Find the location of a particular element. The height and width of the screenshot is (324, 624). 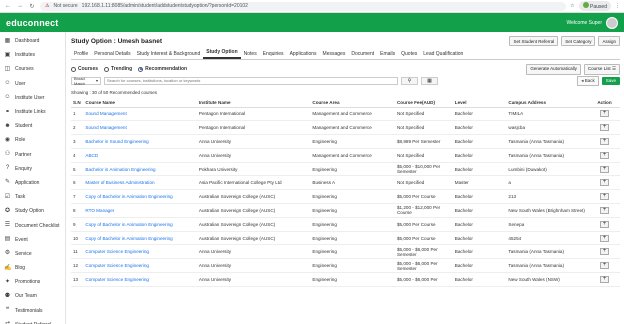

table-cell: 8 is located at coordinates (77, 210).